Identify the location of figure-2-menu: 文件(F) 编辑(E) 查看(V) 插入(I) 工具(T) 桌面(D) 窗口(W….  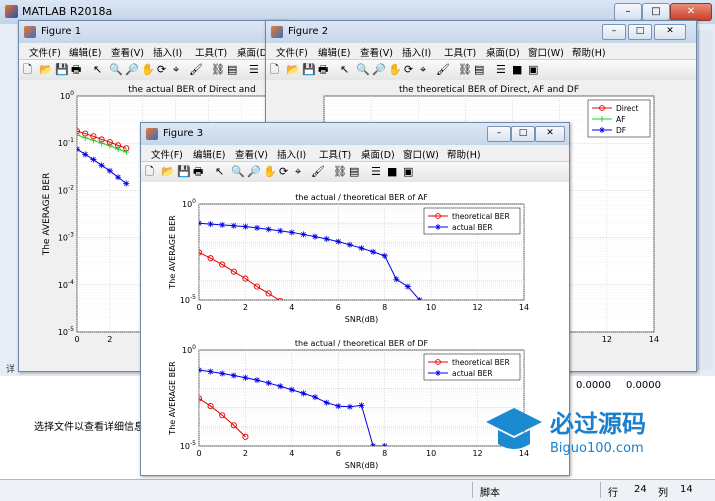
(481, 51).